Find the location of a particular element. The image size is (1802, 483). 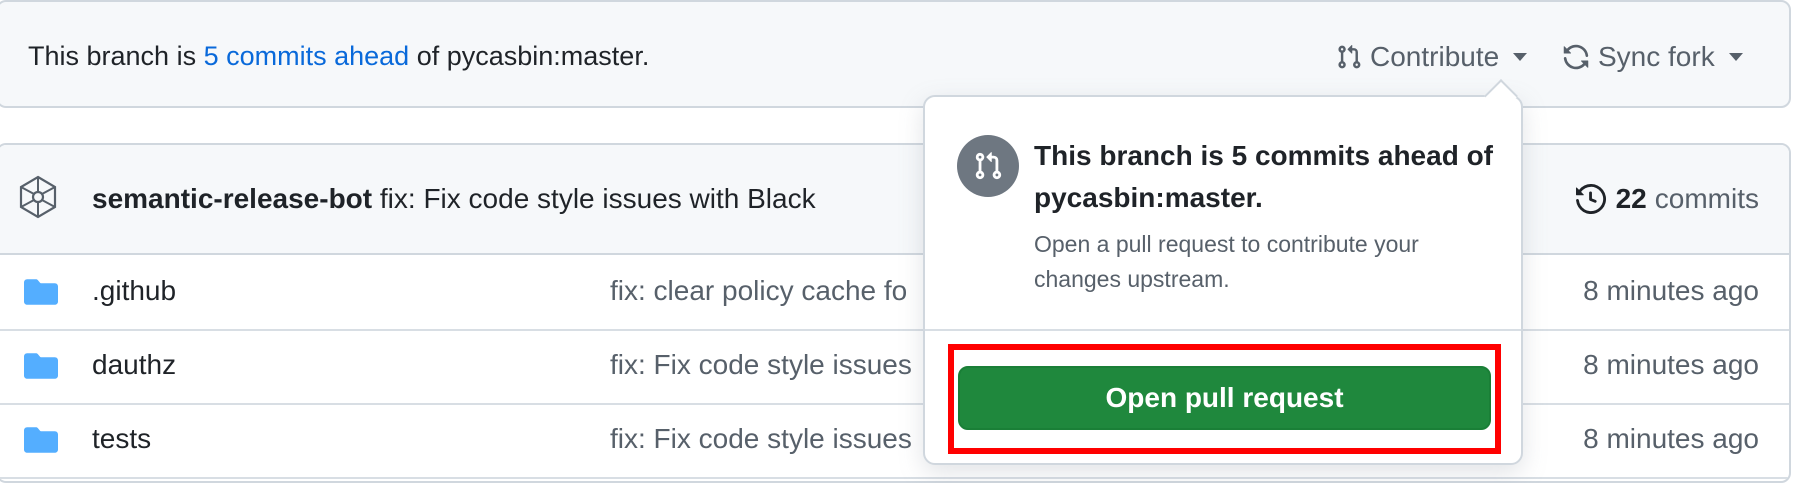

commit-history-link: 22 commits is located at coordinates (1667, 199).